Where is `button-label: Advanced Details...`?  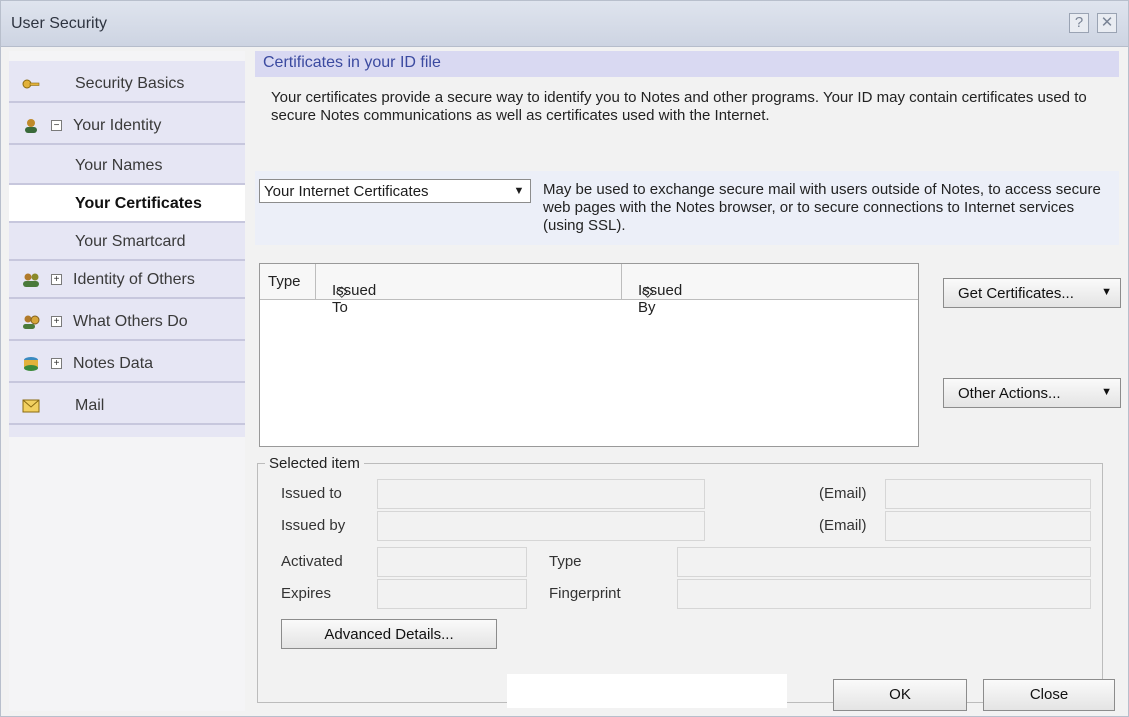 button-label: Advanced Details... is located at coordinates (389, 634).